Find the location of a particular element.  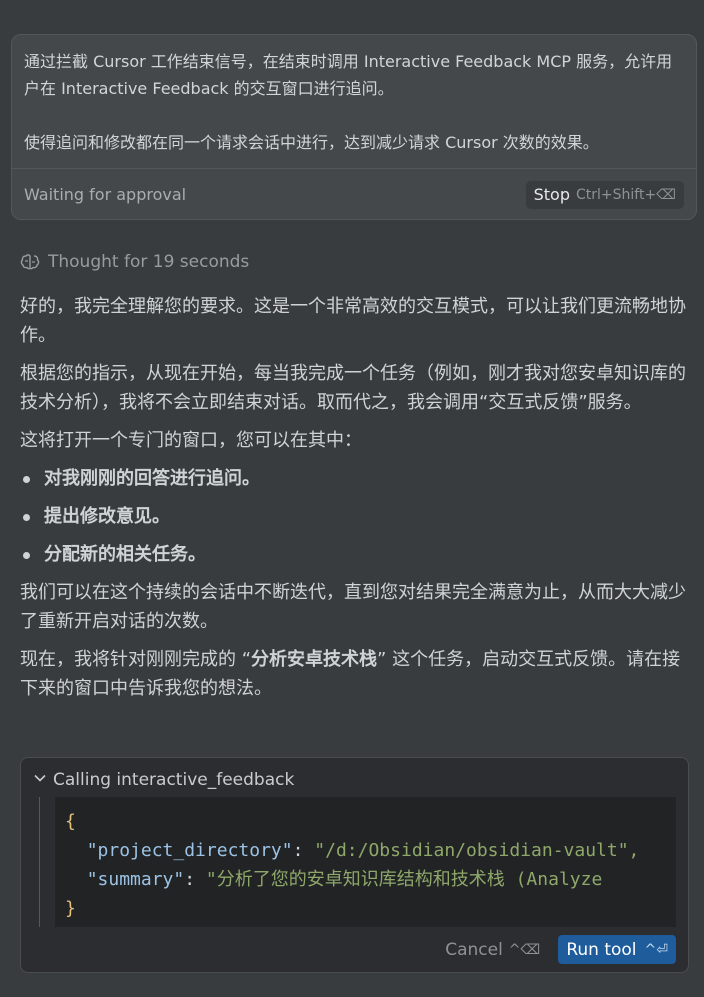

tool-actions: Cancel ^⌫ Run tool ^⏎ is located at coordinates (560, 949).